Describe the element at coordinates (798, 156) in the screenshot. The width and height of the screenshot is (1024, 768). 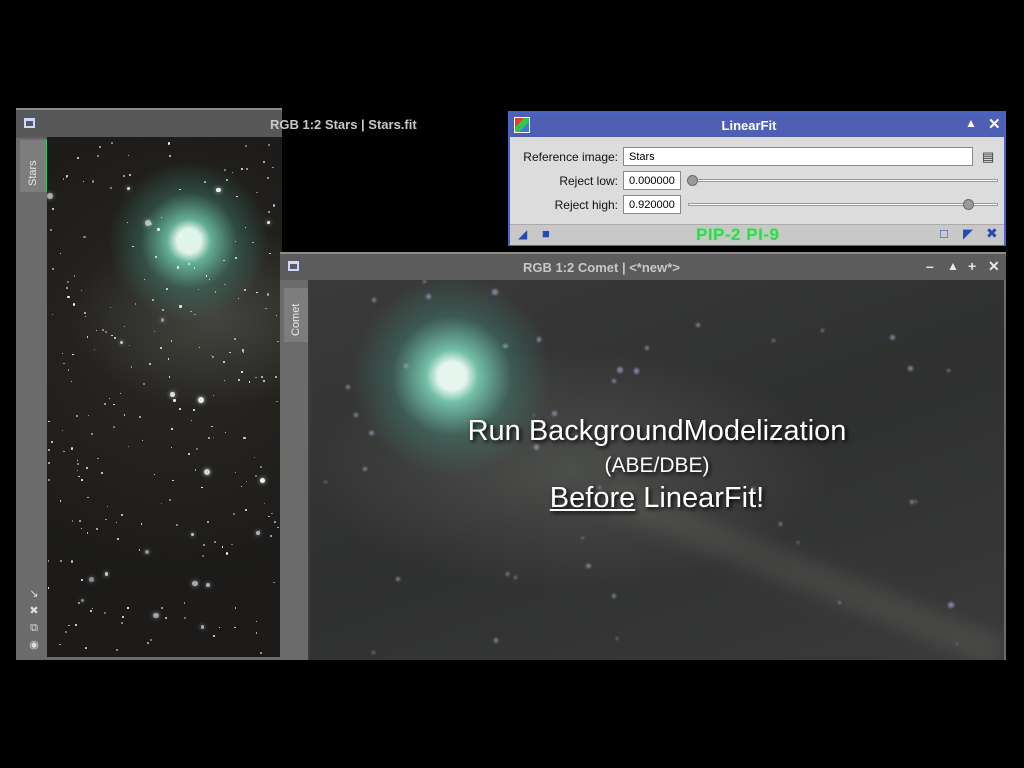
I see `reference-image-input` at that location.